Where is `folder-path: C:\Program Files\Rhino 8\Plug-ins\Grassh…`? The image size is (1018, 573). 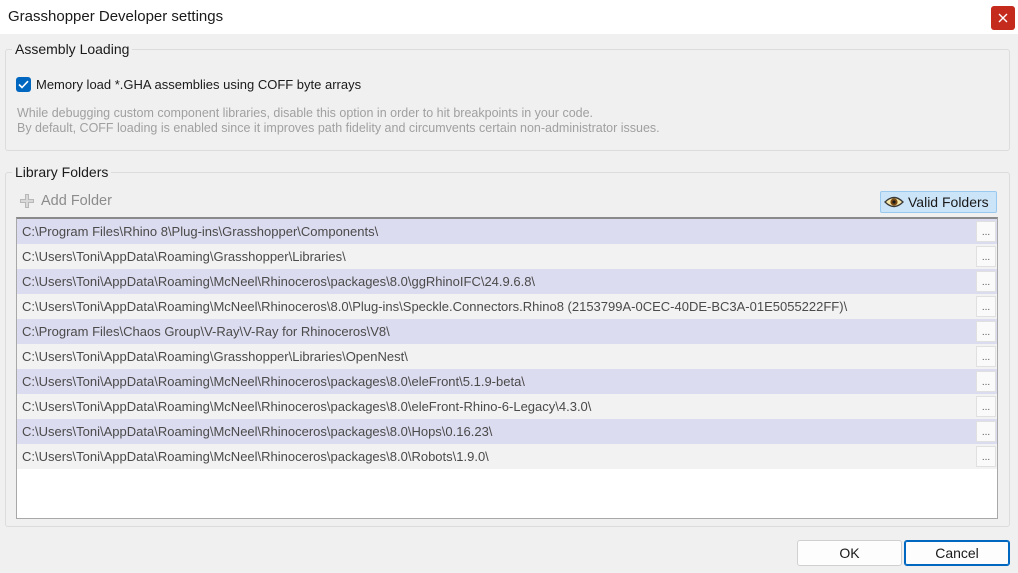
folder-path: C:\Program Files\Rhino 8\Plug-ins\Grassh… is located at coordinates (494, 231).